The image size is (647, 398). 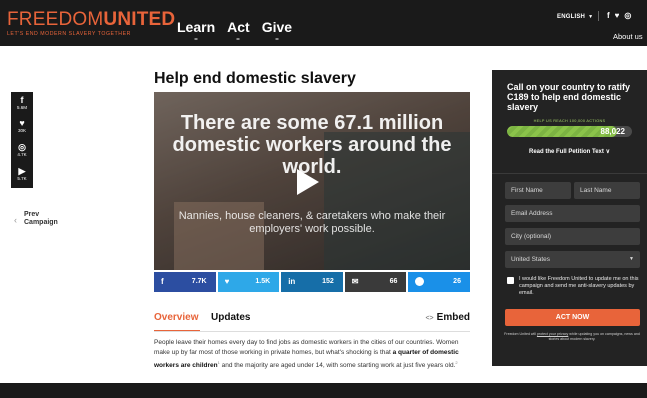 What do you see at coordinates (420, 281) in the screenshot?
I see `messenger-icon` at bounding box center [420, 281].